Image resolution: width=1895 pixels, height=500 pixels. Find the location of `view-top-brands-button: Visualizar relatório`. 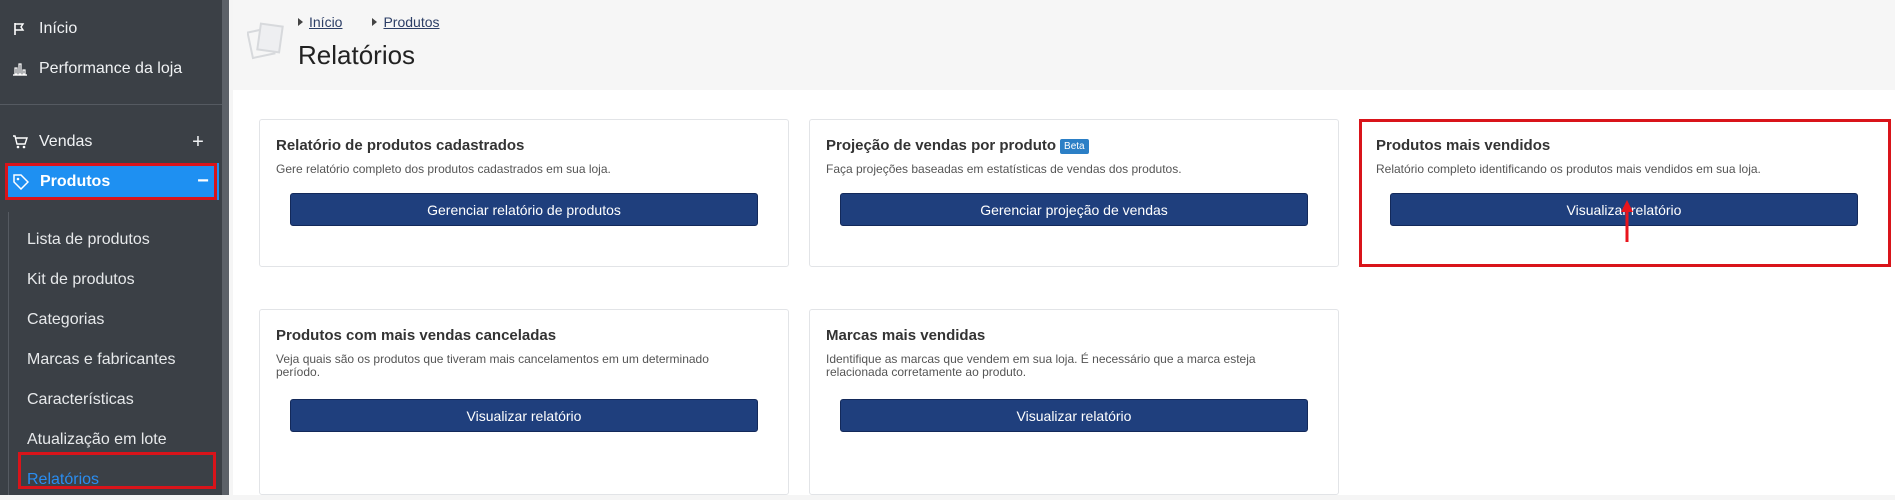

view-top-brands-button: Visualizar relatório is located at coordinates (1074, 415).